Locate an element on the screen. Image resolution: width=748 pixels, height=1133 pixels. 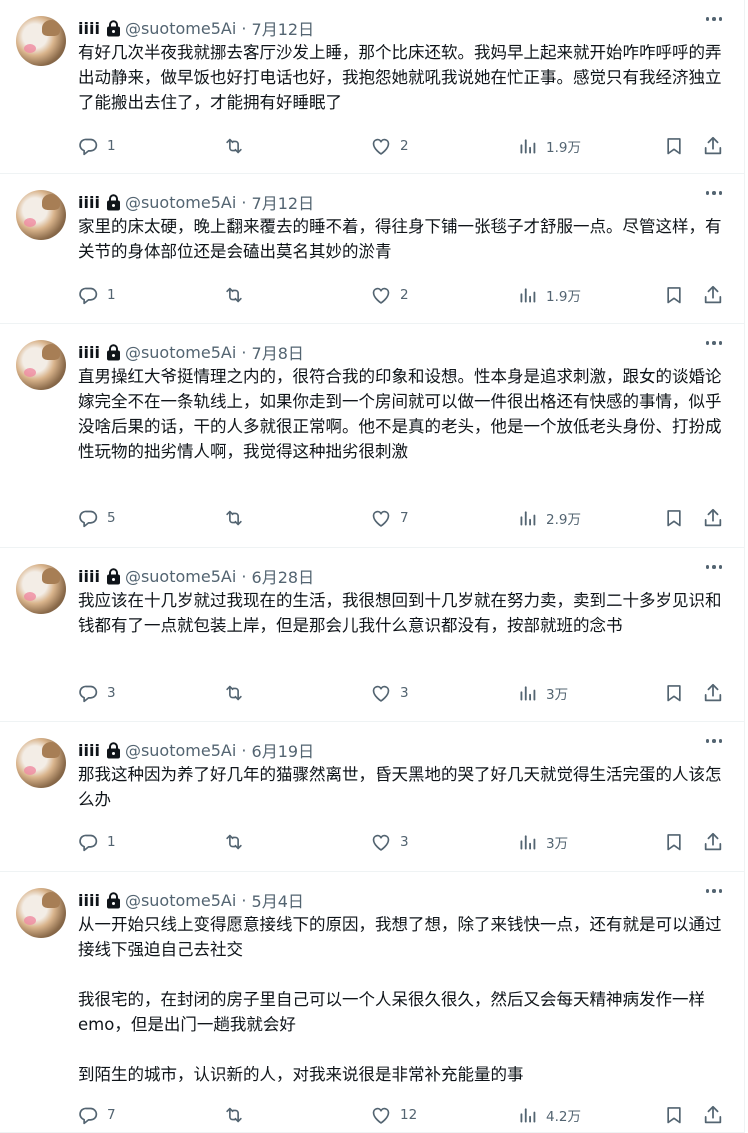
views-icon is located at coordinates (528, 146).